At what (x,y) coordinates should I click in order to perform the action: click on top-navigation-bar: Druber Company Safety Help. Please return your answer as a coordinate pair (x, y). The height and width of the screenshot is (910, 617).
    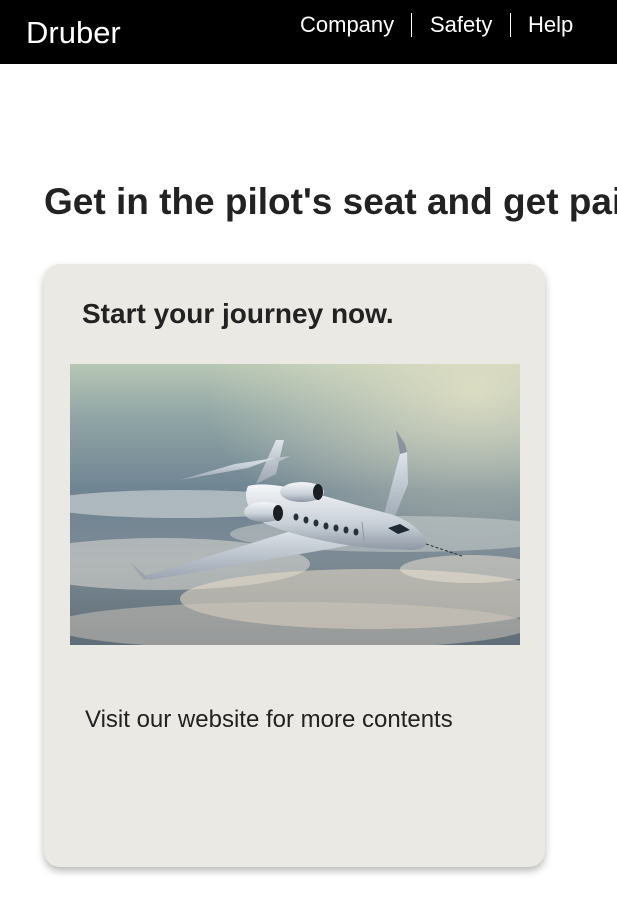
    Looking at the image, I should click on (308, 32).